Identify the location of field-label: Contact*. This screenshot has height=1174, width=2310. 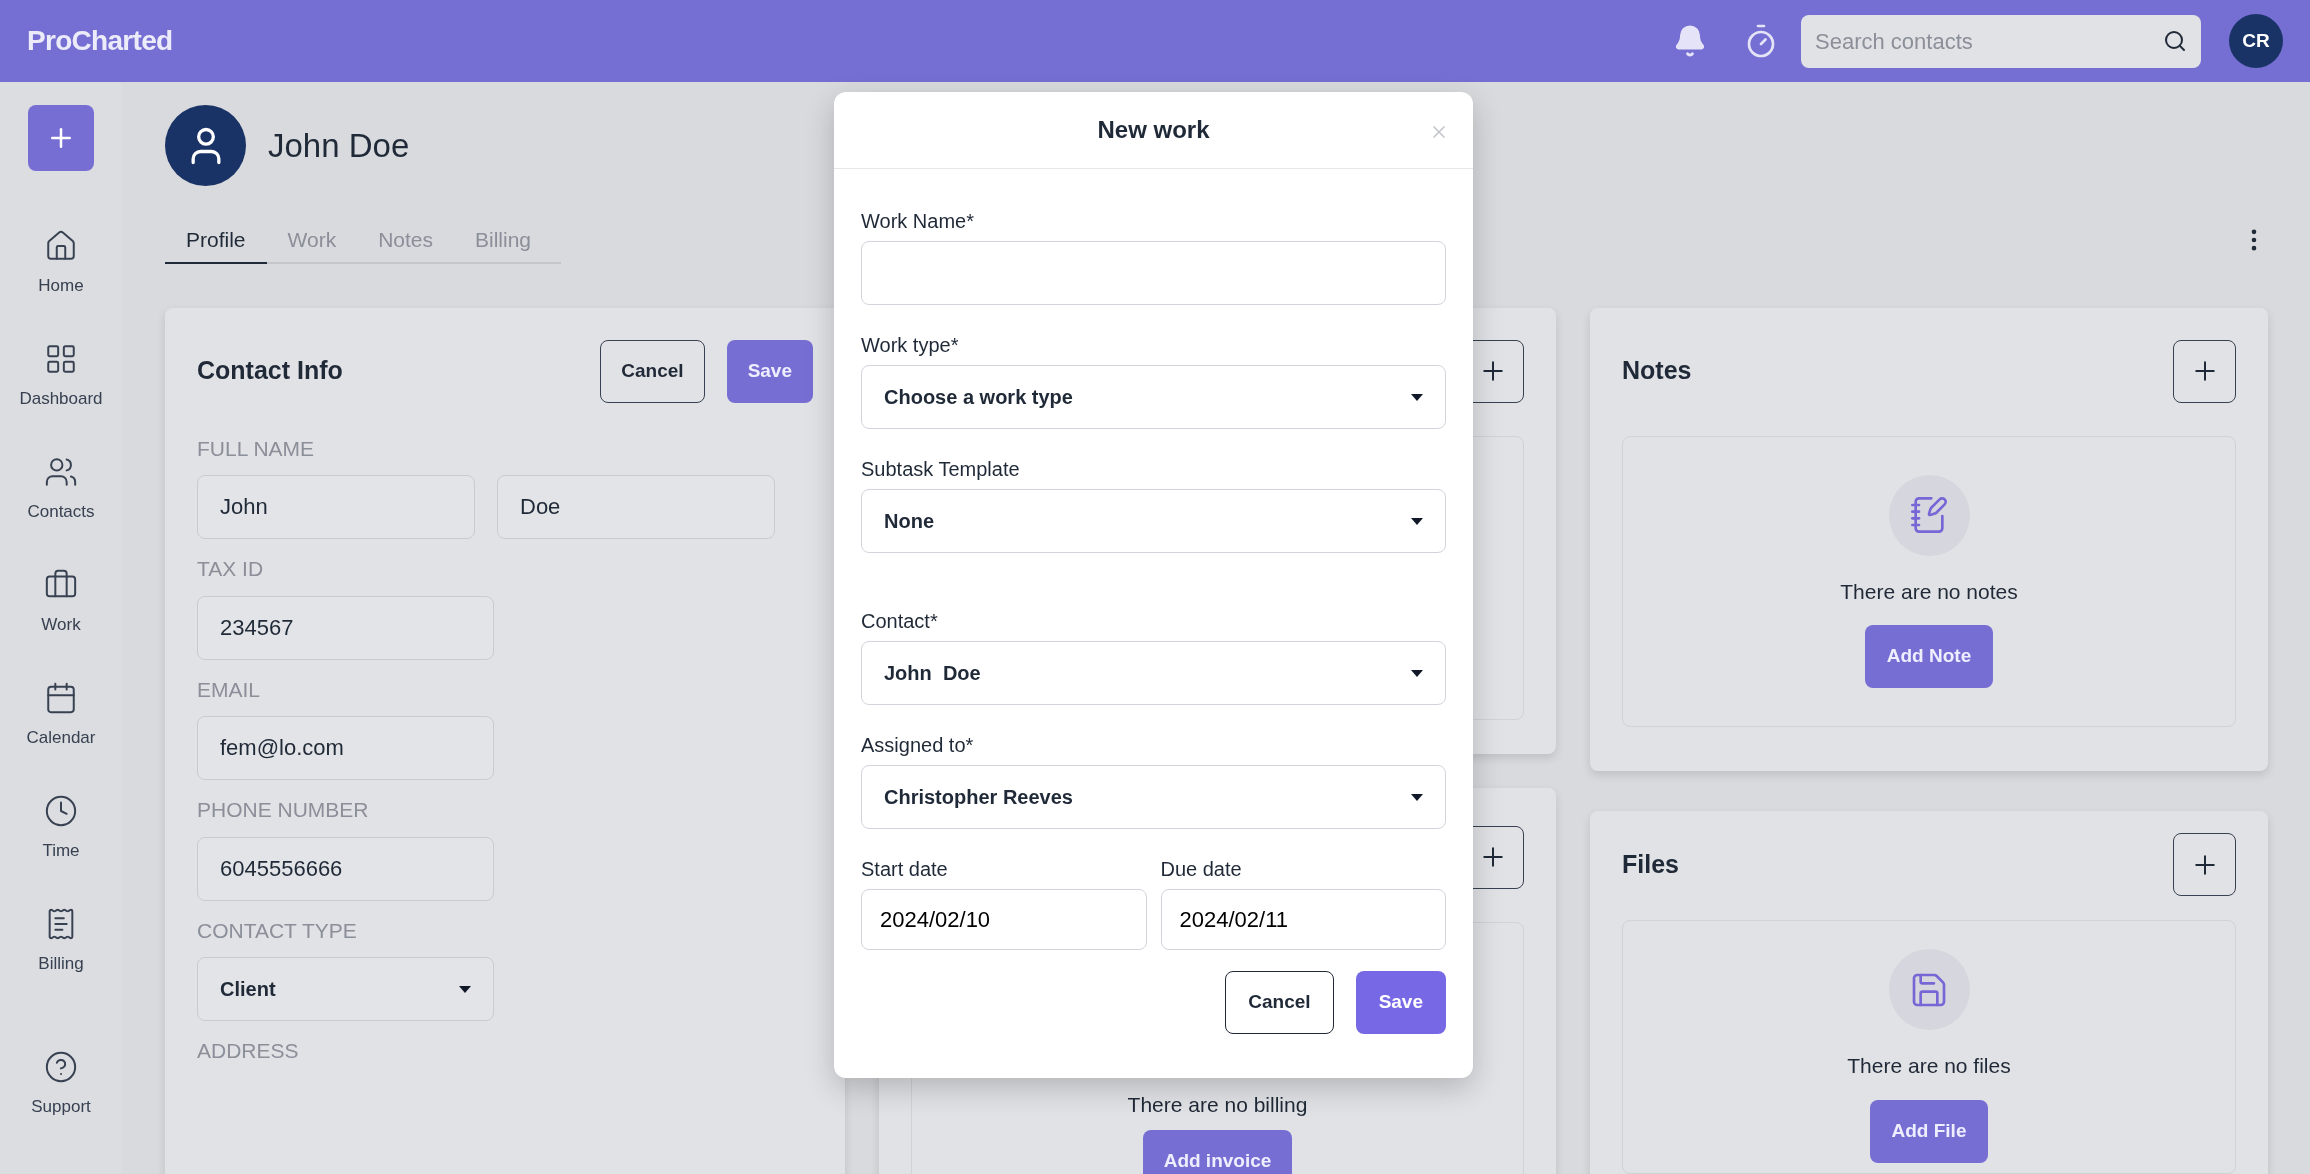
(900, 621).